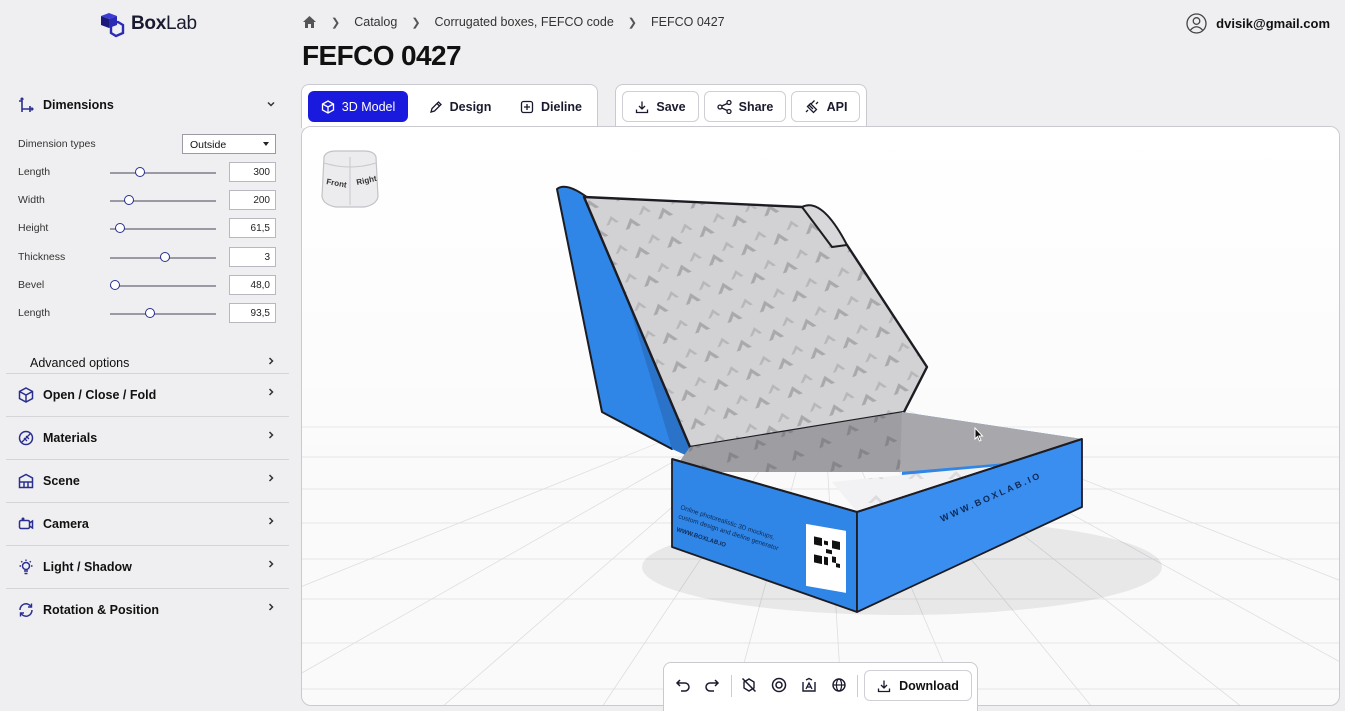  I want to click on boxlab-logo-icon, so click(113, 24).